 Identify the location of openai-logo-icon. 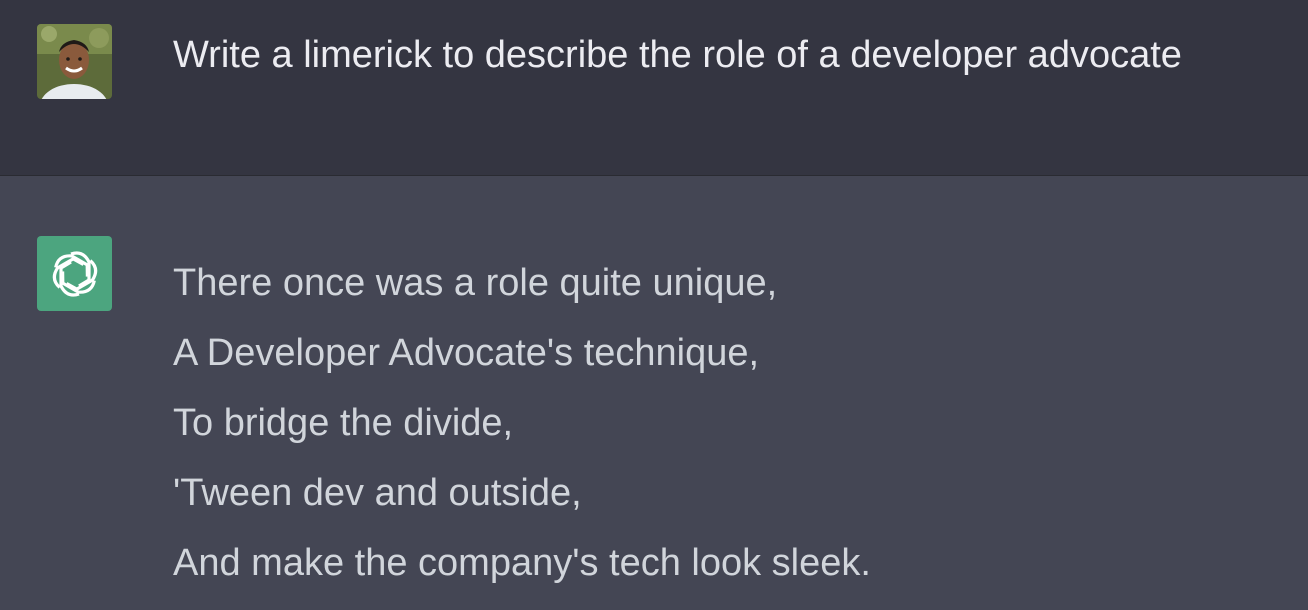
(74, 273).